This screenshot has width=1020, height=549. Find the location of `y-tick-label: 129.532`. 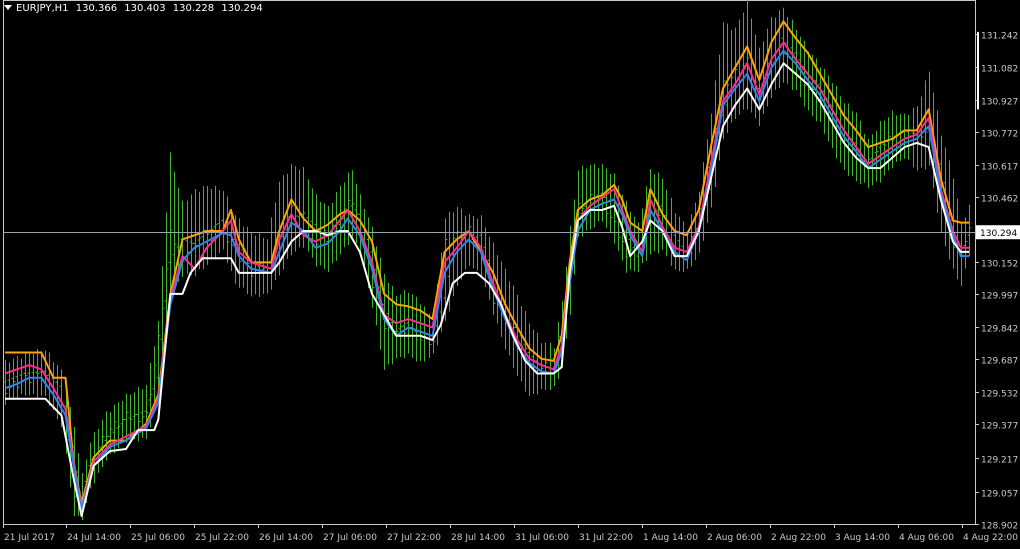

y-tick-label: 129.532 is located at coordinates (999, 395).